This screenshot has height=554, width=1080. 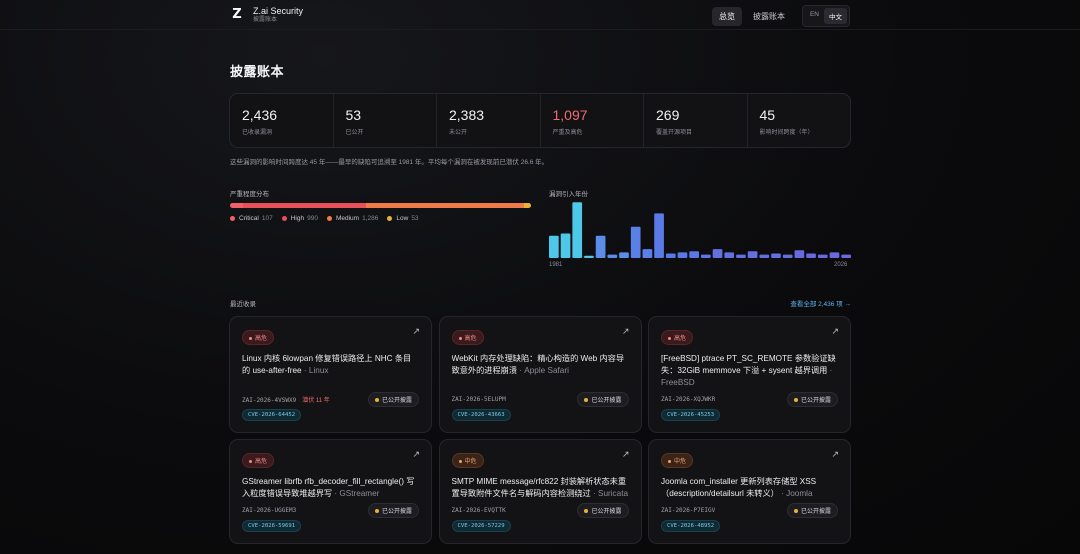 I want to click on stat-public: 53 已公开, so click(x=385, y=120).